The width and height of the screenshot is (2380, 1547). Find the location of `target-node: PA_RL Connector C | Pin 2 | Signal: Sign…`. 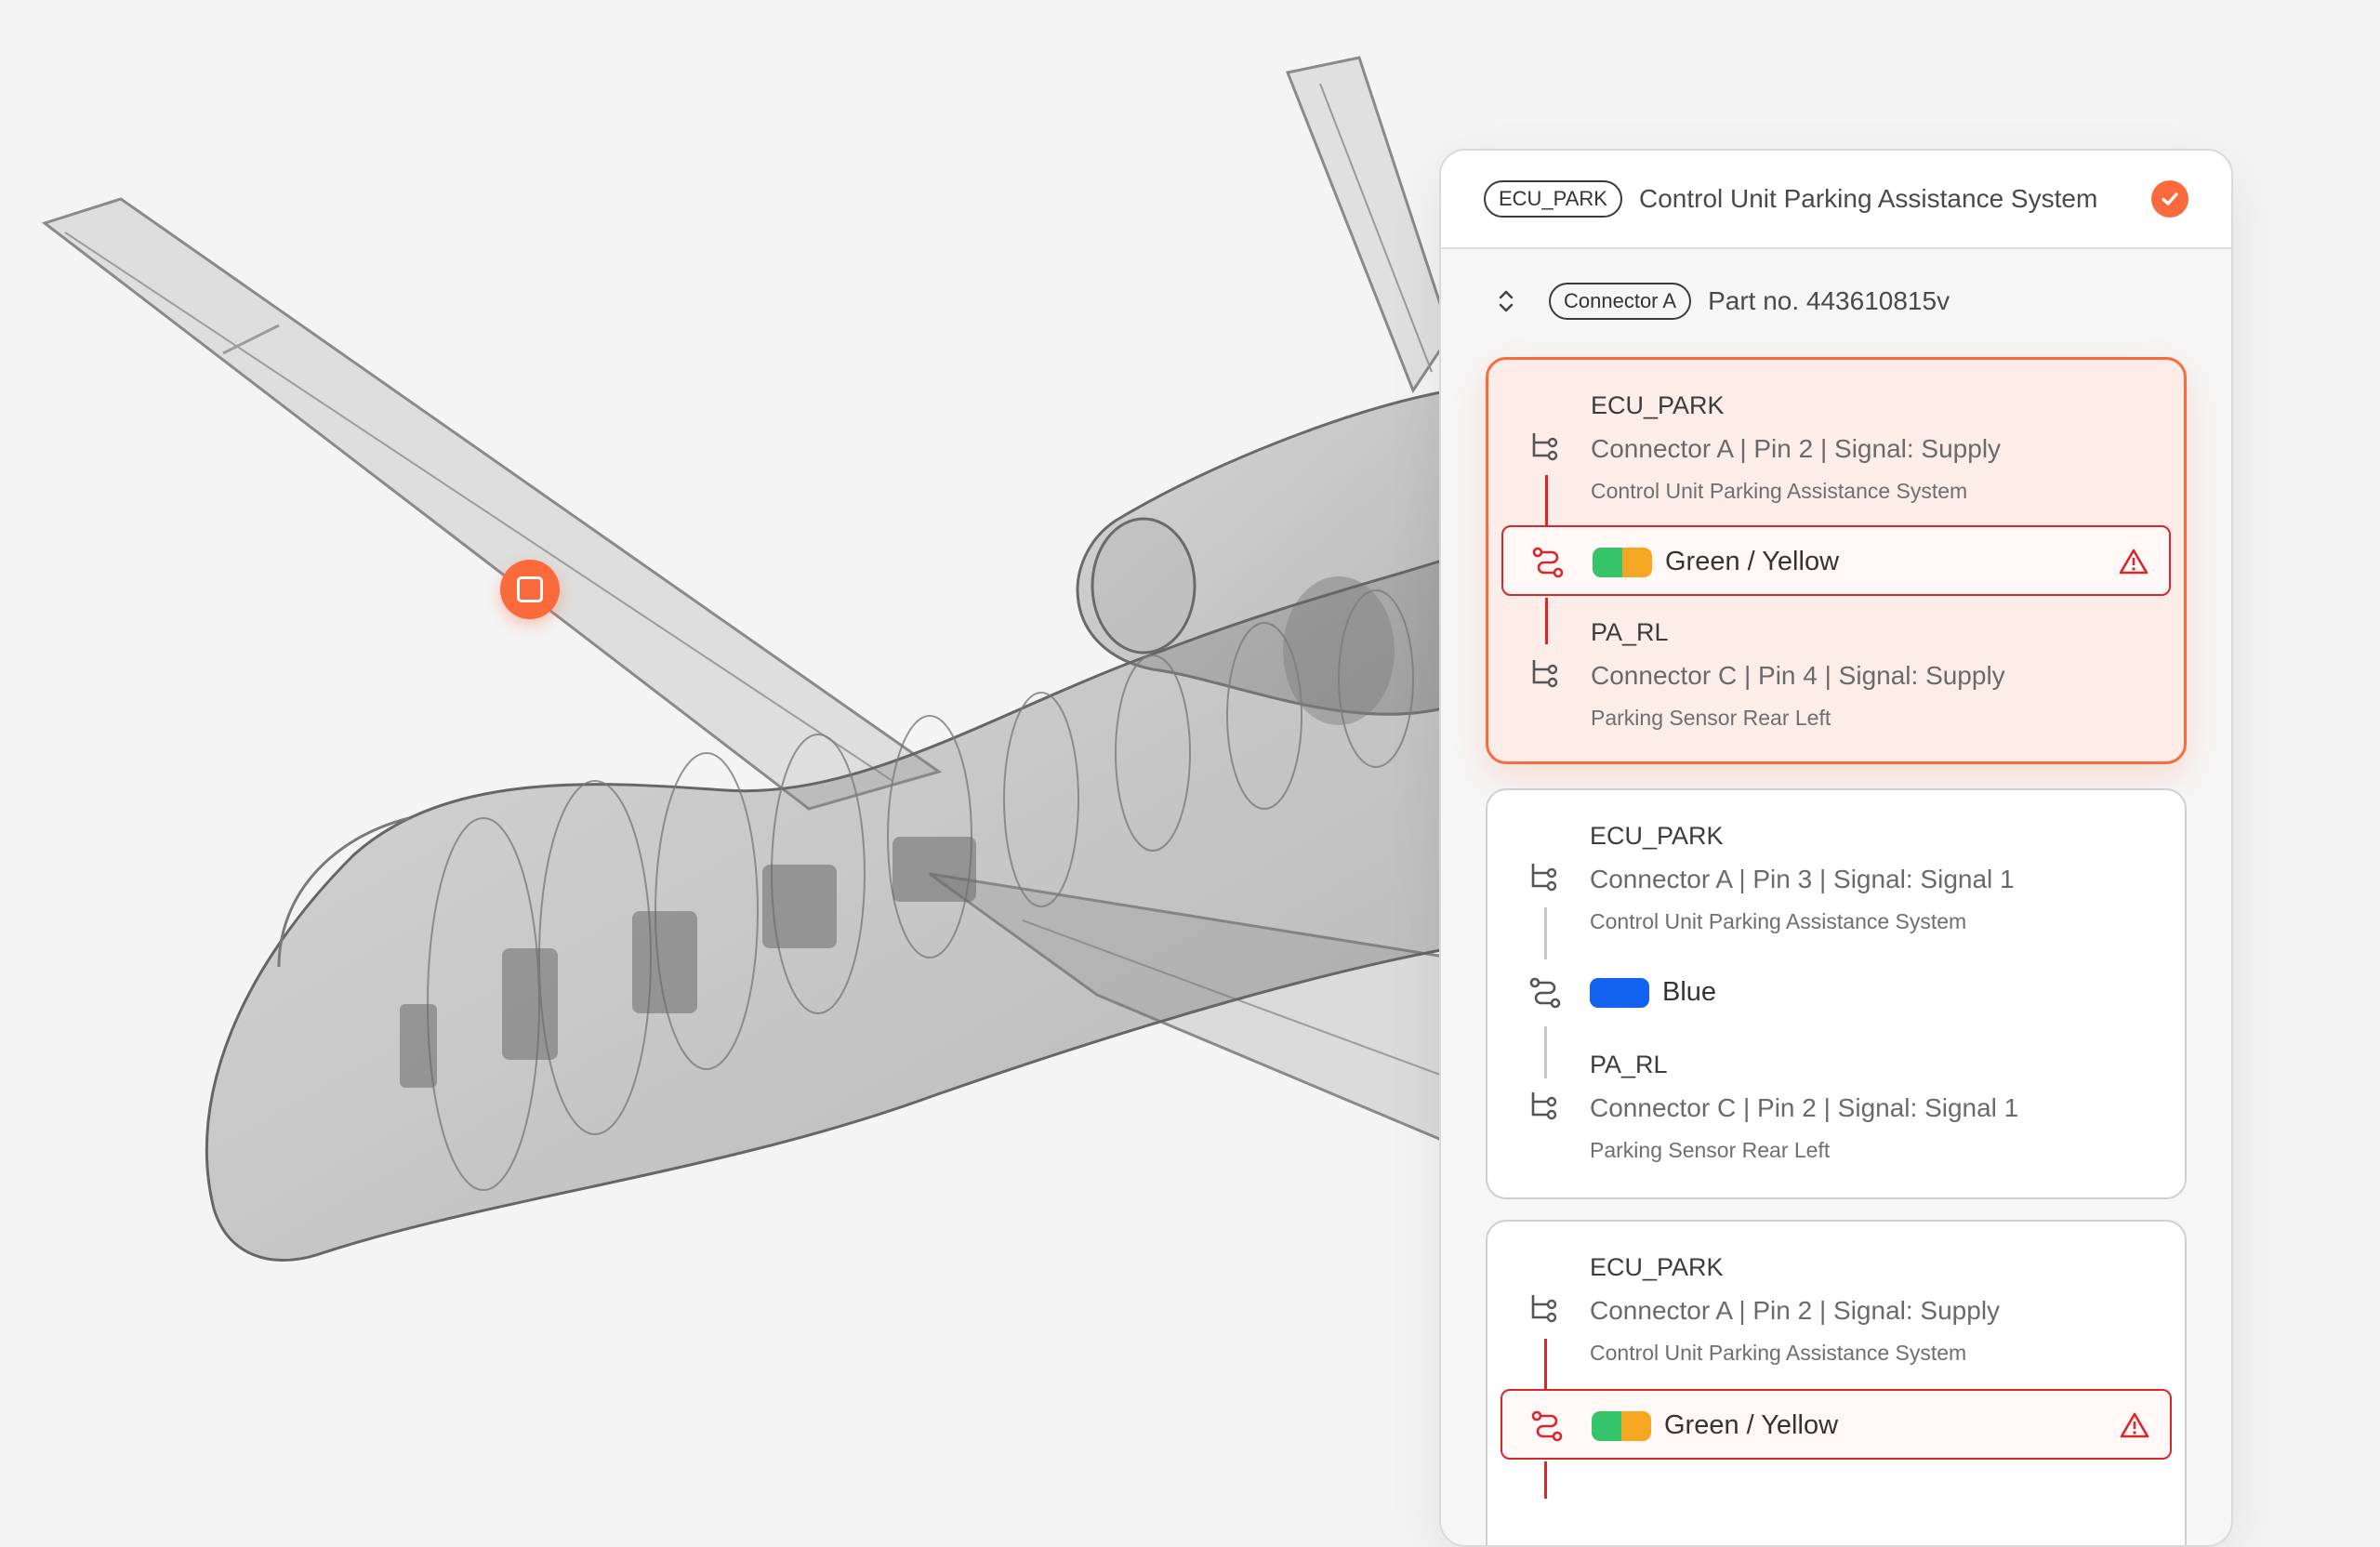

target-node: PA_RL Connector C | Pin 2 | Signal: Sign… is located at coordinates (1836, 1090).